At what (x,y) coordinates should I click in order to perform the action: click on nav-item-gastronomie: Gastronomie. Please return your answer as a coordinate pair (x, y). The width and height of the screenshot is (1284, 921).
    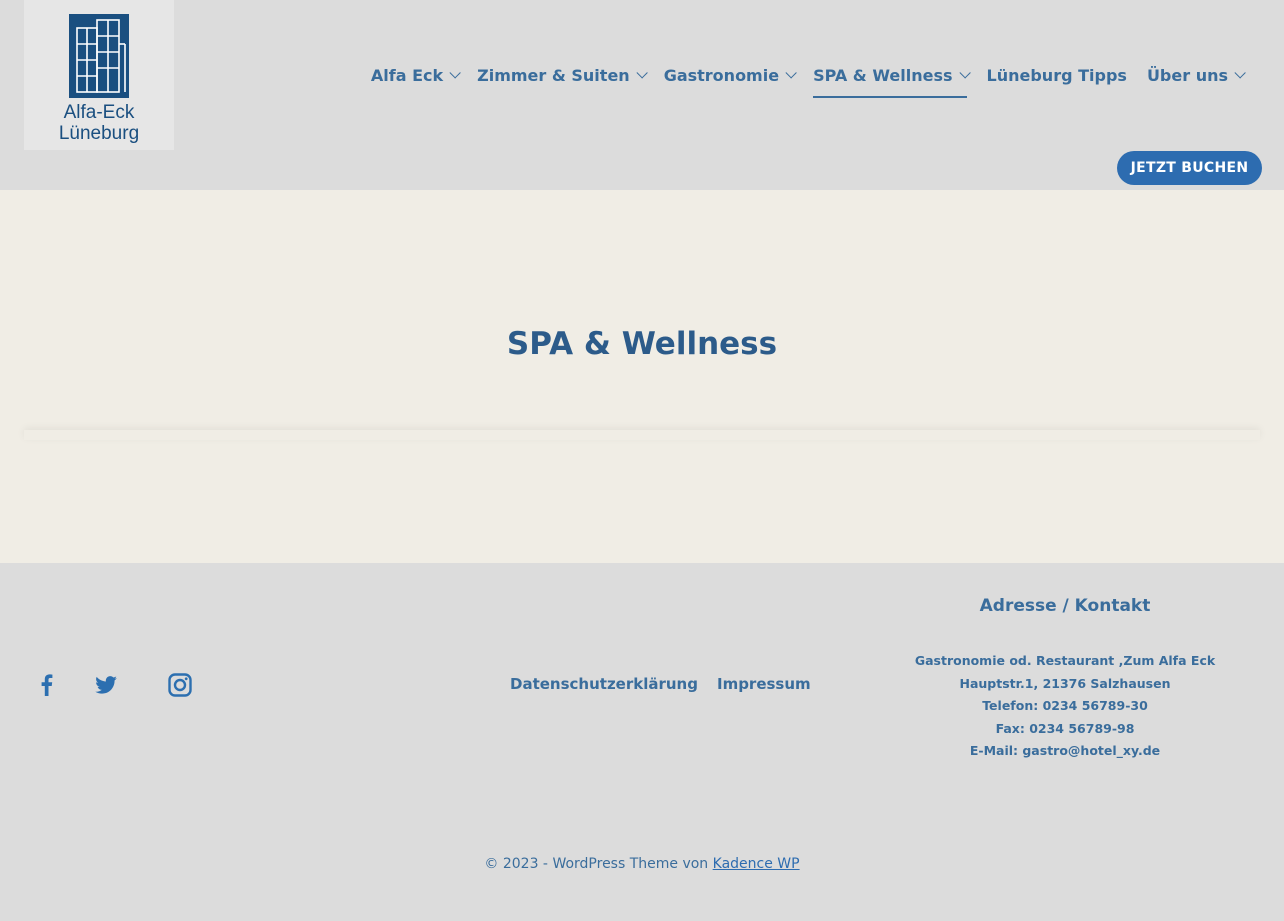
    Looking at the image, I should click on (728, 75).